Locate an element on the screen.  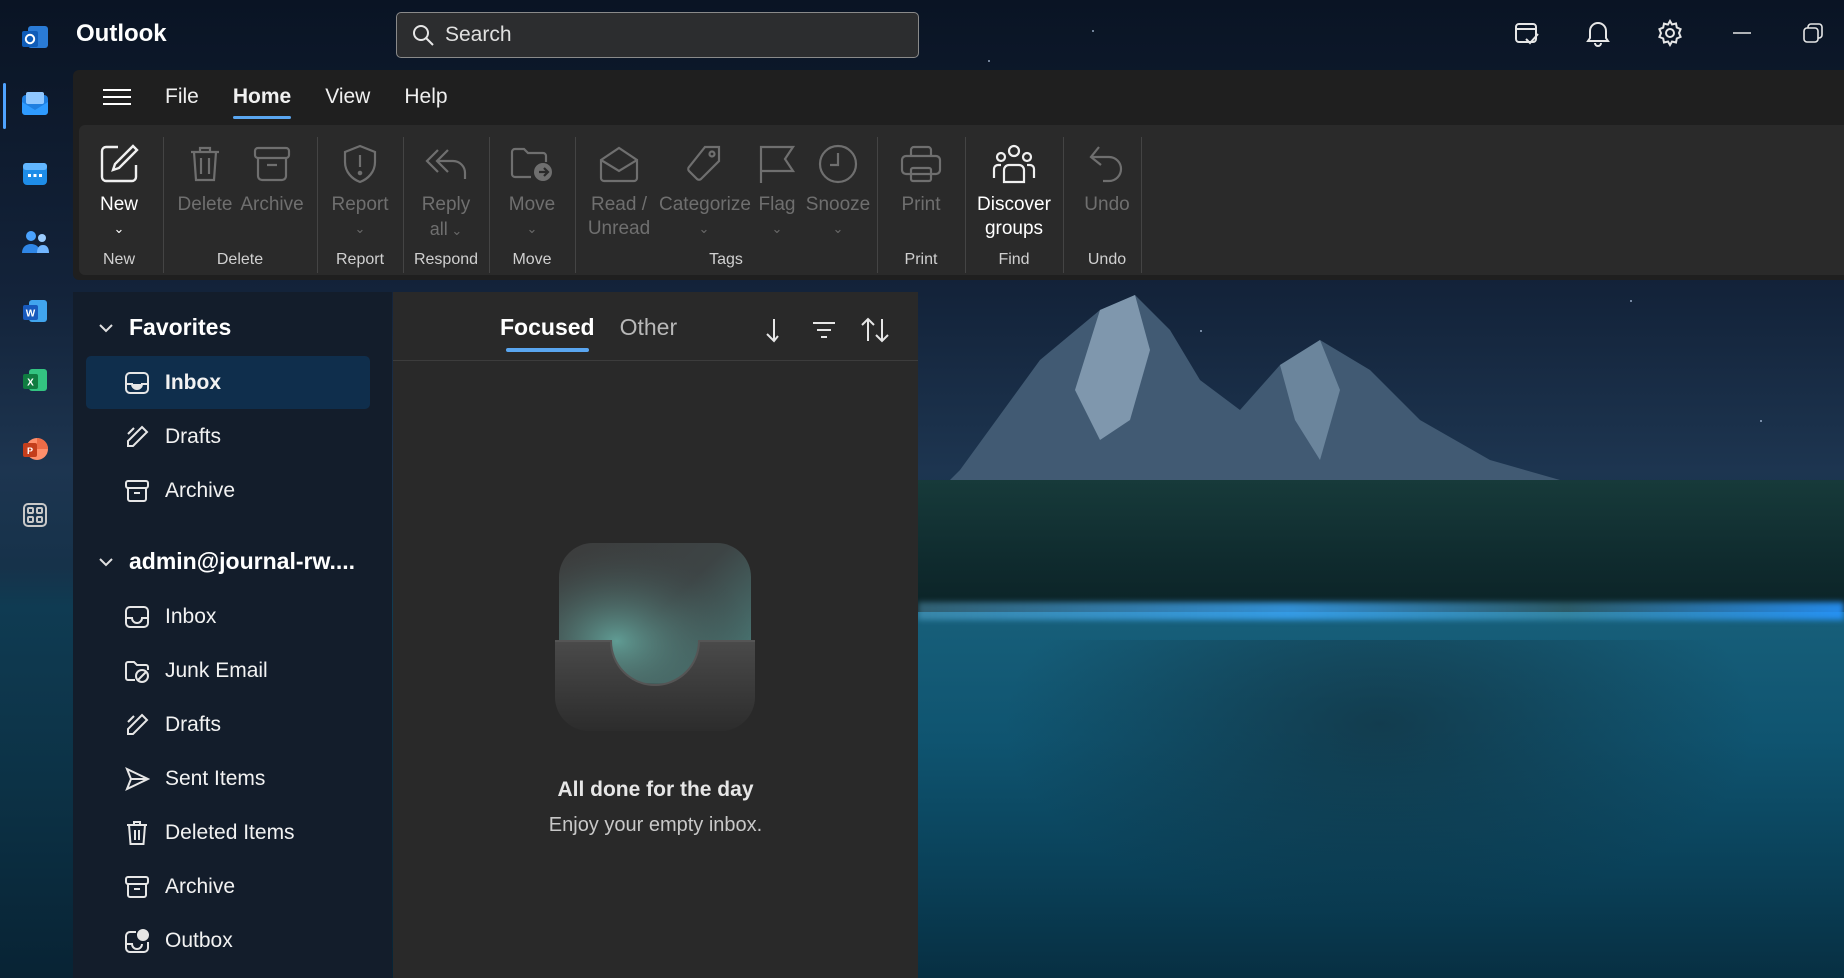
move-folder-icon is located at coordinates (532, 164).